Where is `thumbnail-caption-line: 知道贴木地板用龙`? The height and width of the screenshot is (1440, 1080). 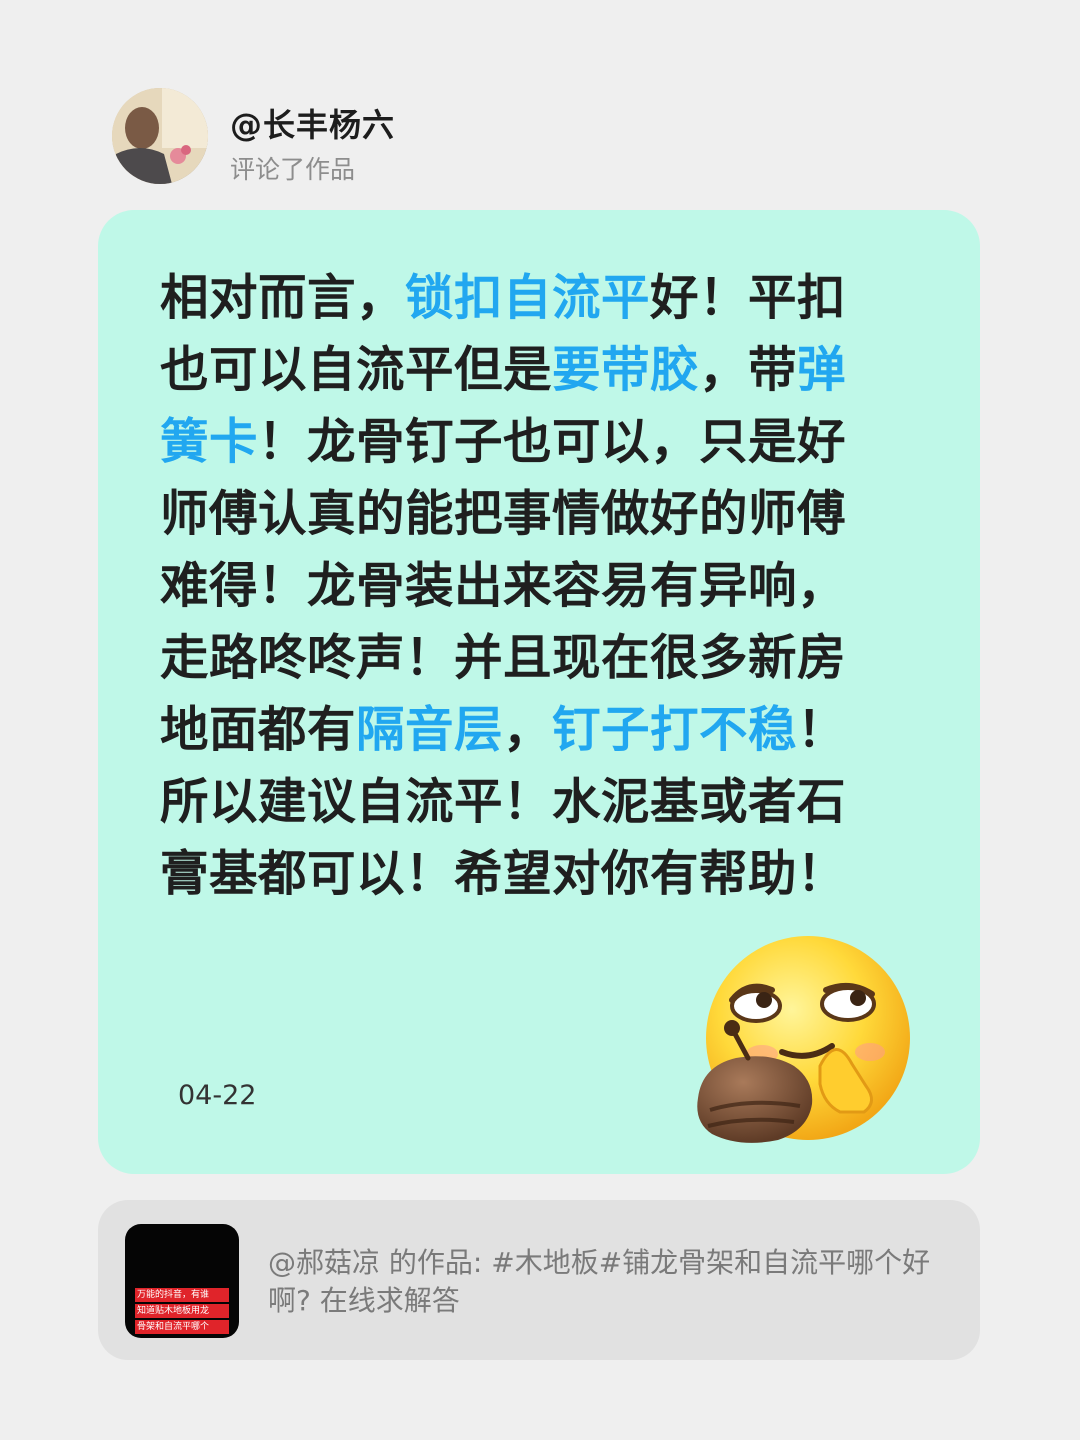 thumbnail-caption-line: 知道贴木地板用龙 is located at coordinates (182, 1311).